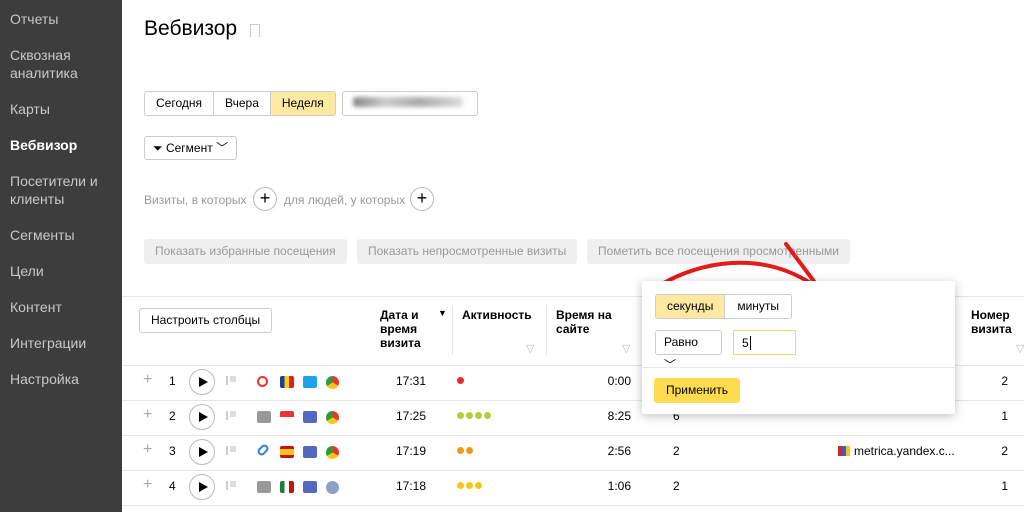  What do you see at coordinates (179, 103) in the screenshot?
I see `period-today: Сегодня` at bounding box center [179, 103].